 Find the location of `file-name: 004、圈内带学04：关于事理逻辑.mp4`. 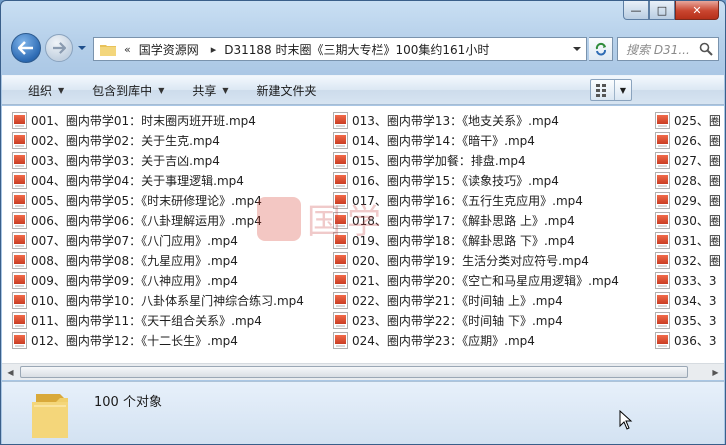

file-name: 004、圈内带学04：关于事理逻辑.mp4 is located at coordinates (137, 180).